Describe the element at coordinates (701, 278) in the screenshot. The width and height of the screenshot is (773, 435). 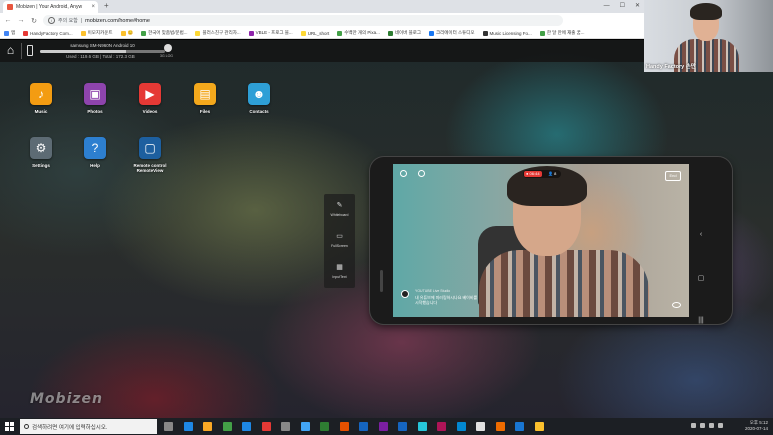
I see `home-button-icon: ▢` at that location.